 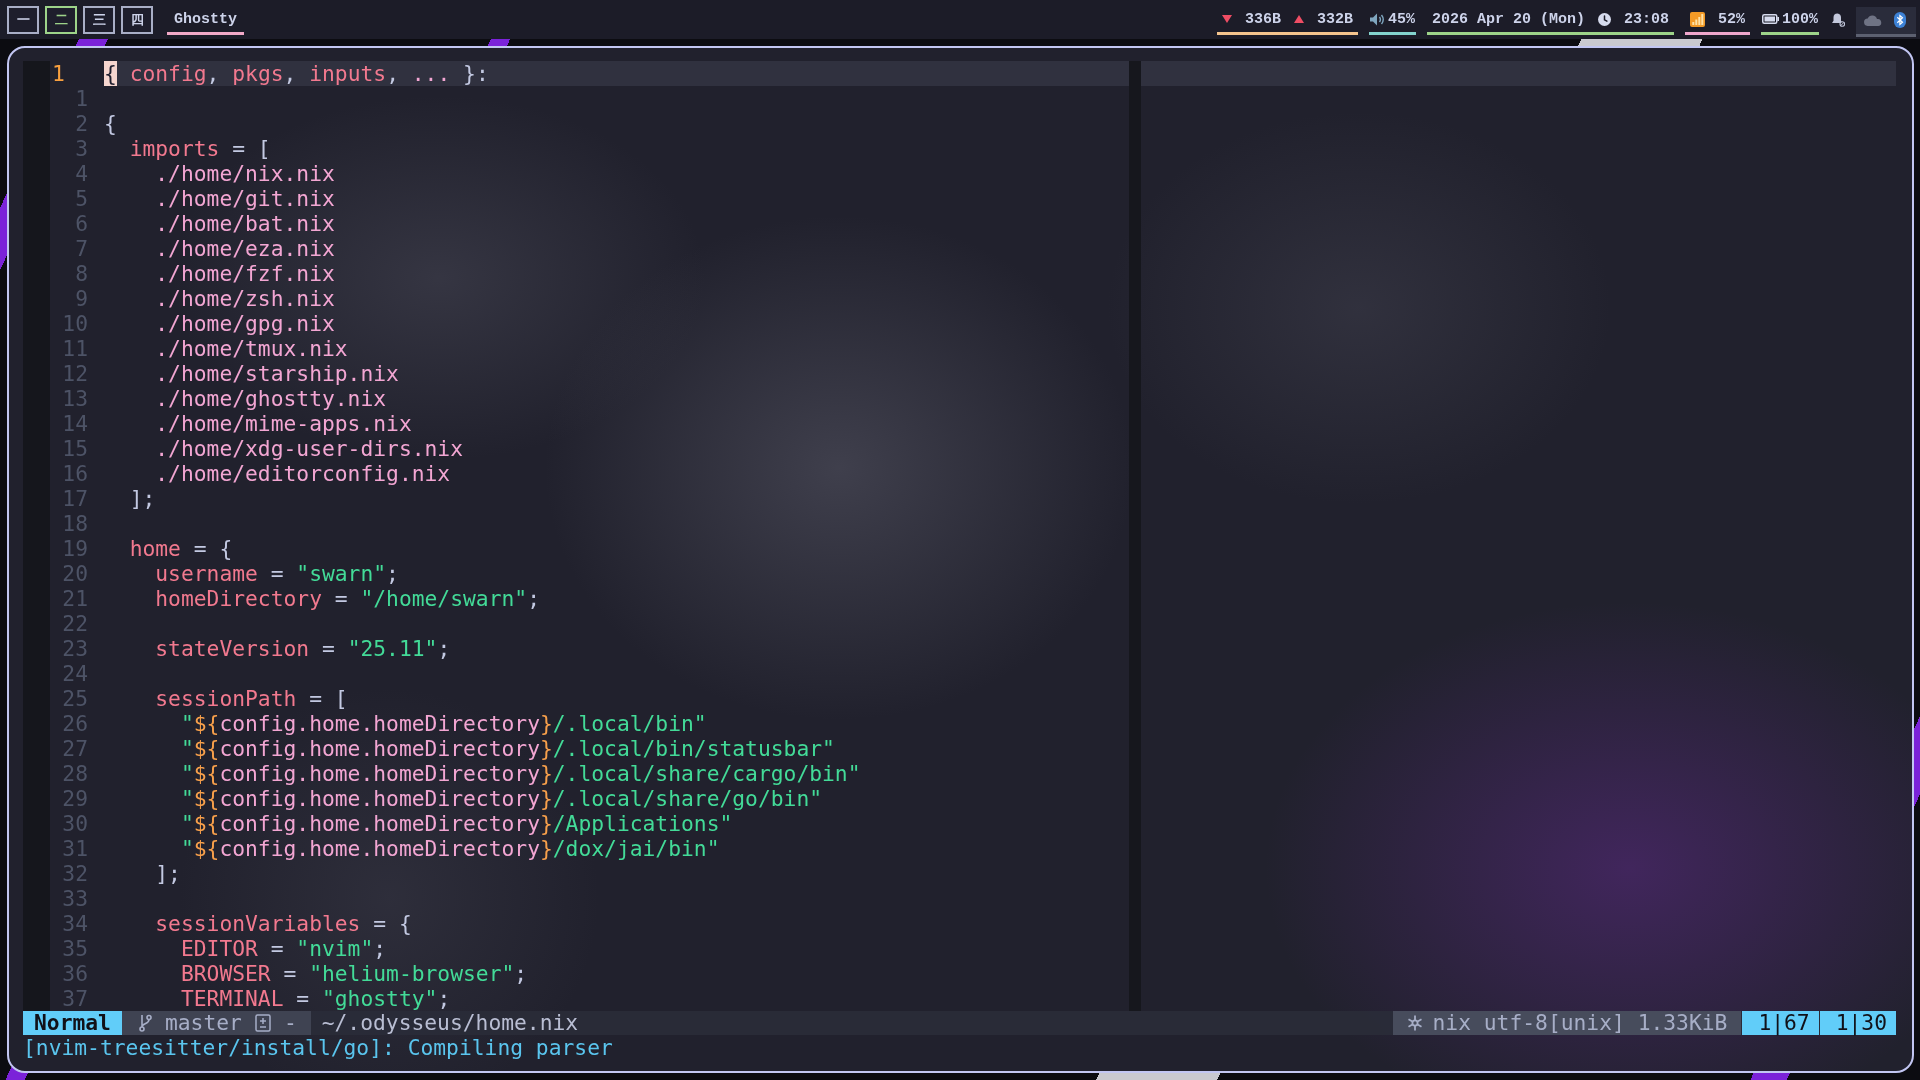 What do you see at coordinates (1414, 1023) in the screenshot?
I see `snowflake-icon` at bounding box center [1414, 1023].